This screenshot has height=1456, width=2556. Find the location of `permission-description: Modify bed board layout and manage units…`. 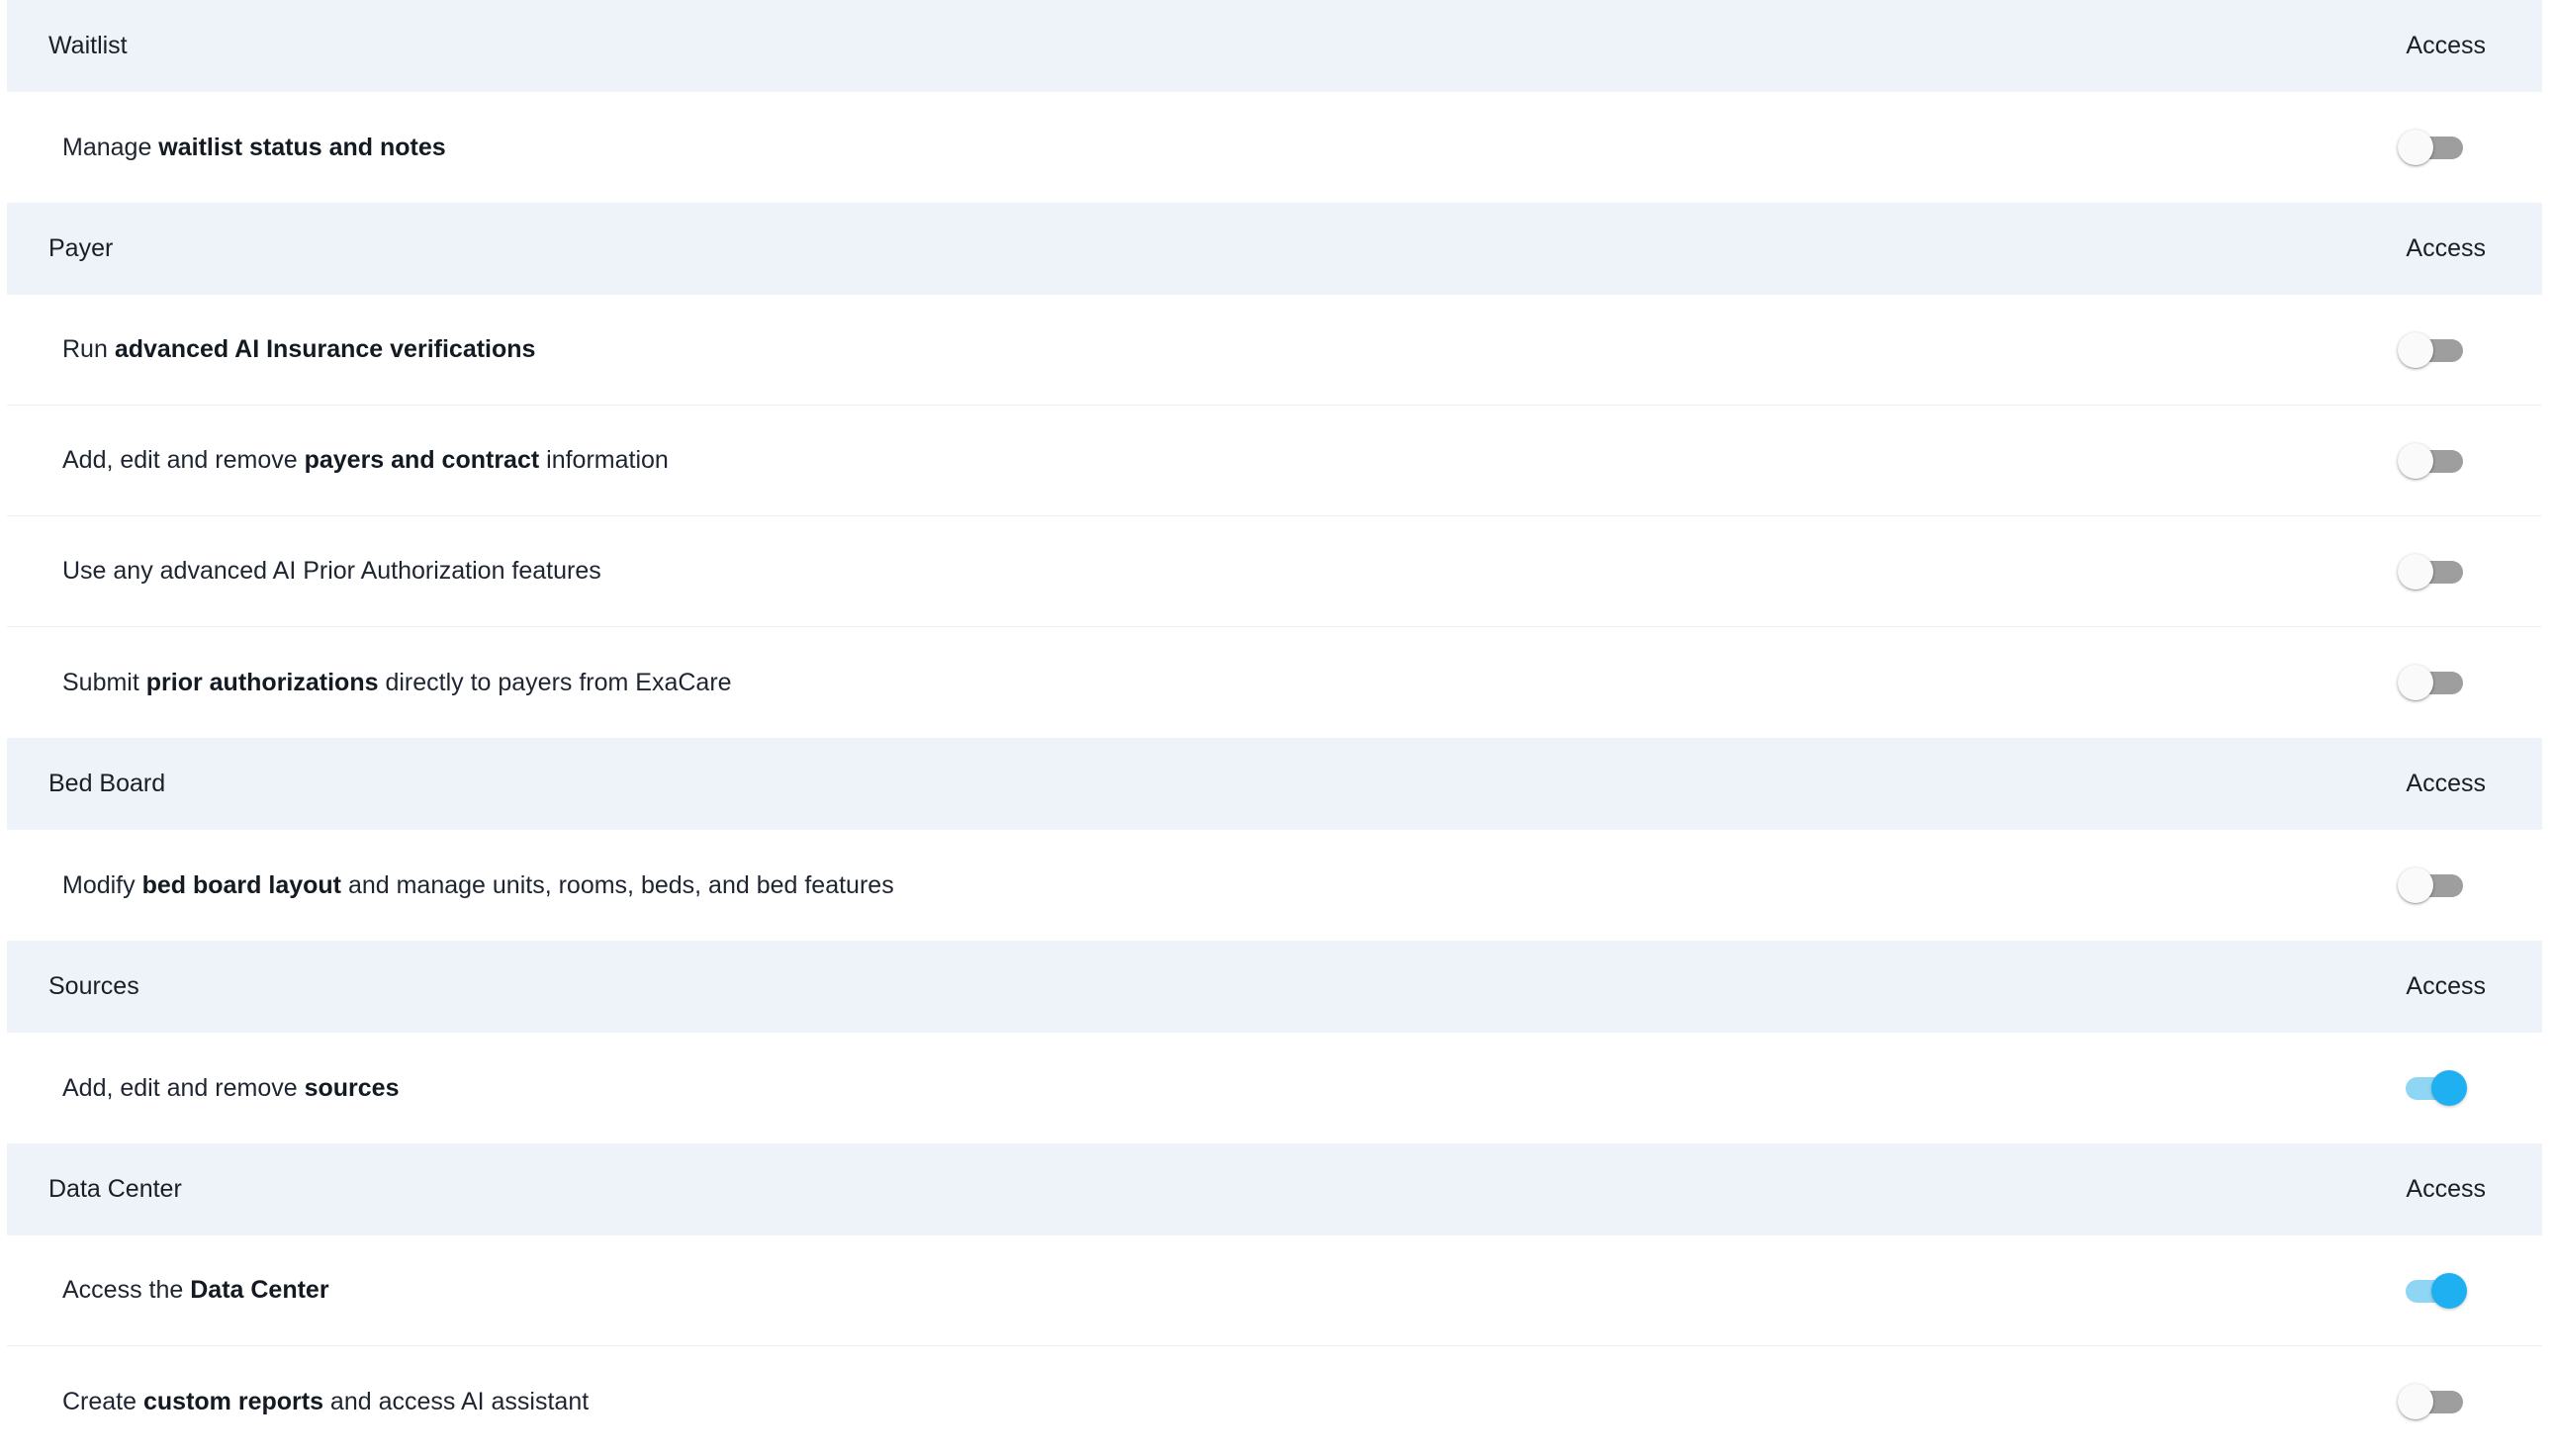

permission-description: Modify bed board layout and manage units… is located at coordinates (478, 885).